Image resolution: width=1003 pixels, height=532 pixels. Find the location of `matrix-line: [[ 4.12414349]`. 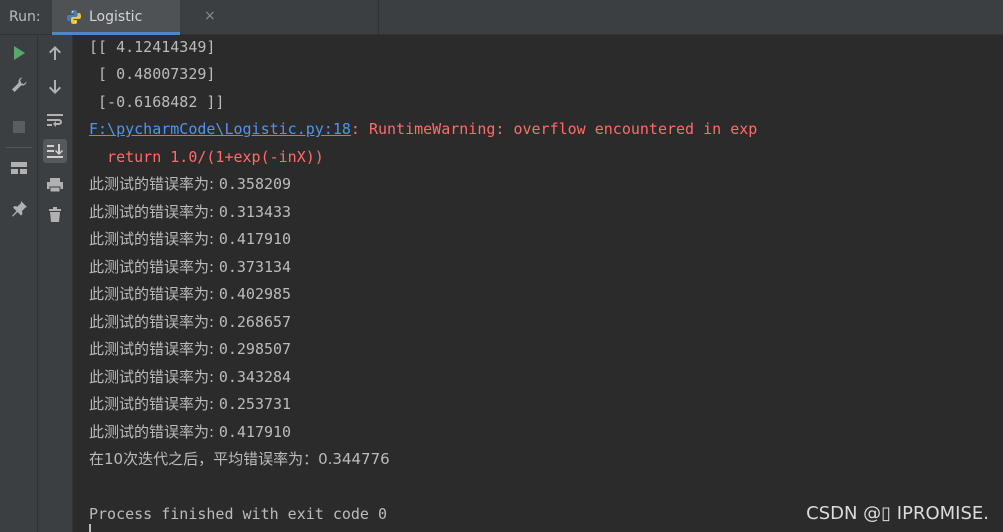

matrix-line: [[ 4.12414349] is located at coordinates (152, 47).